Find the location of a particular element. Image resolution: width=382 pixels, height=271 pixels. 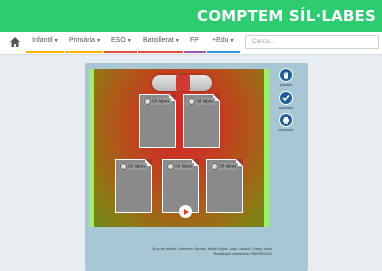

hand-icon is located at coordinates (286, 75).